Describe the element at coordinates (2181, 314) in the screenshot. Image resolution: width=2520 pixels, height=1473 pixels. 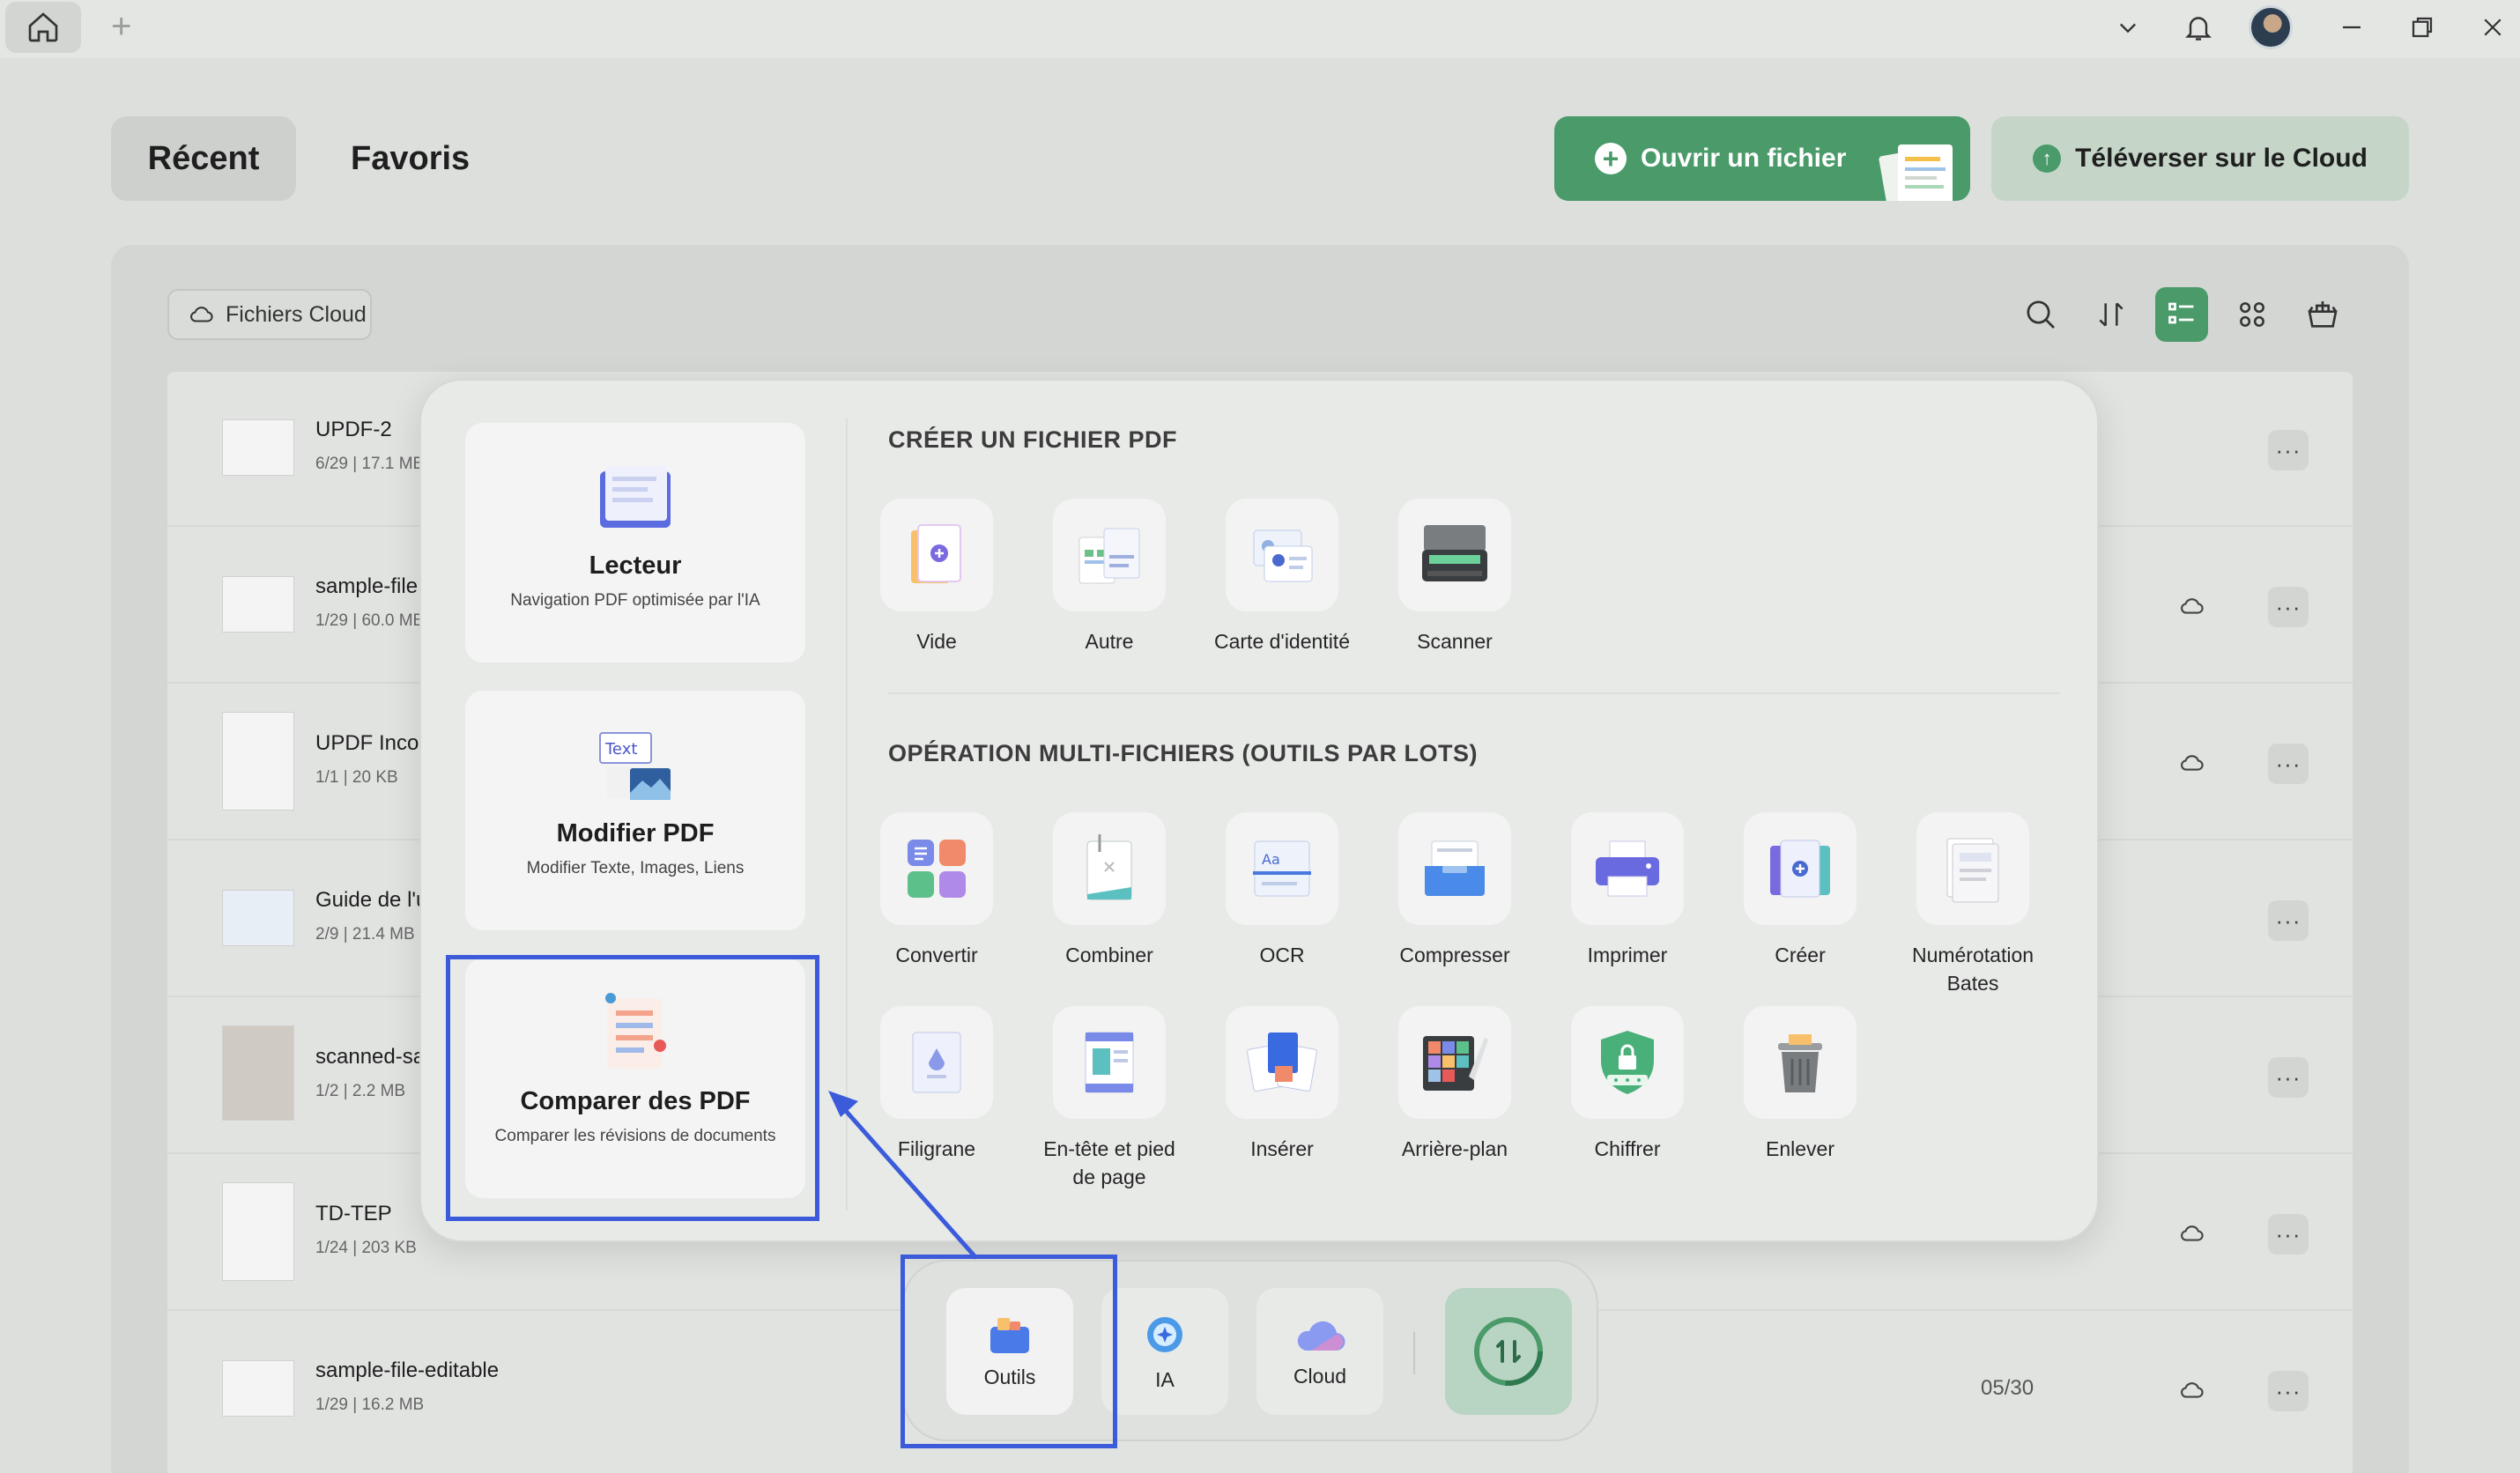
I see `list-view-icon` at that location.